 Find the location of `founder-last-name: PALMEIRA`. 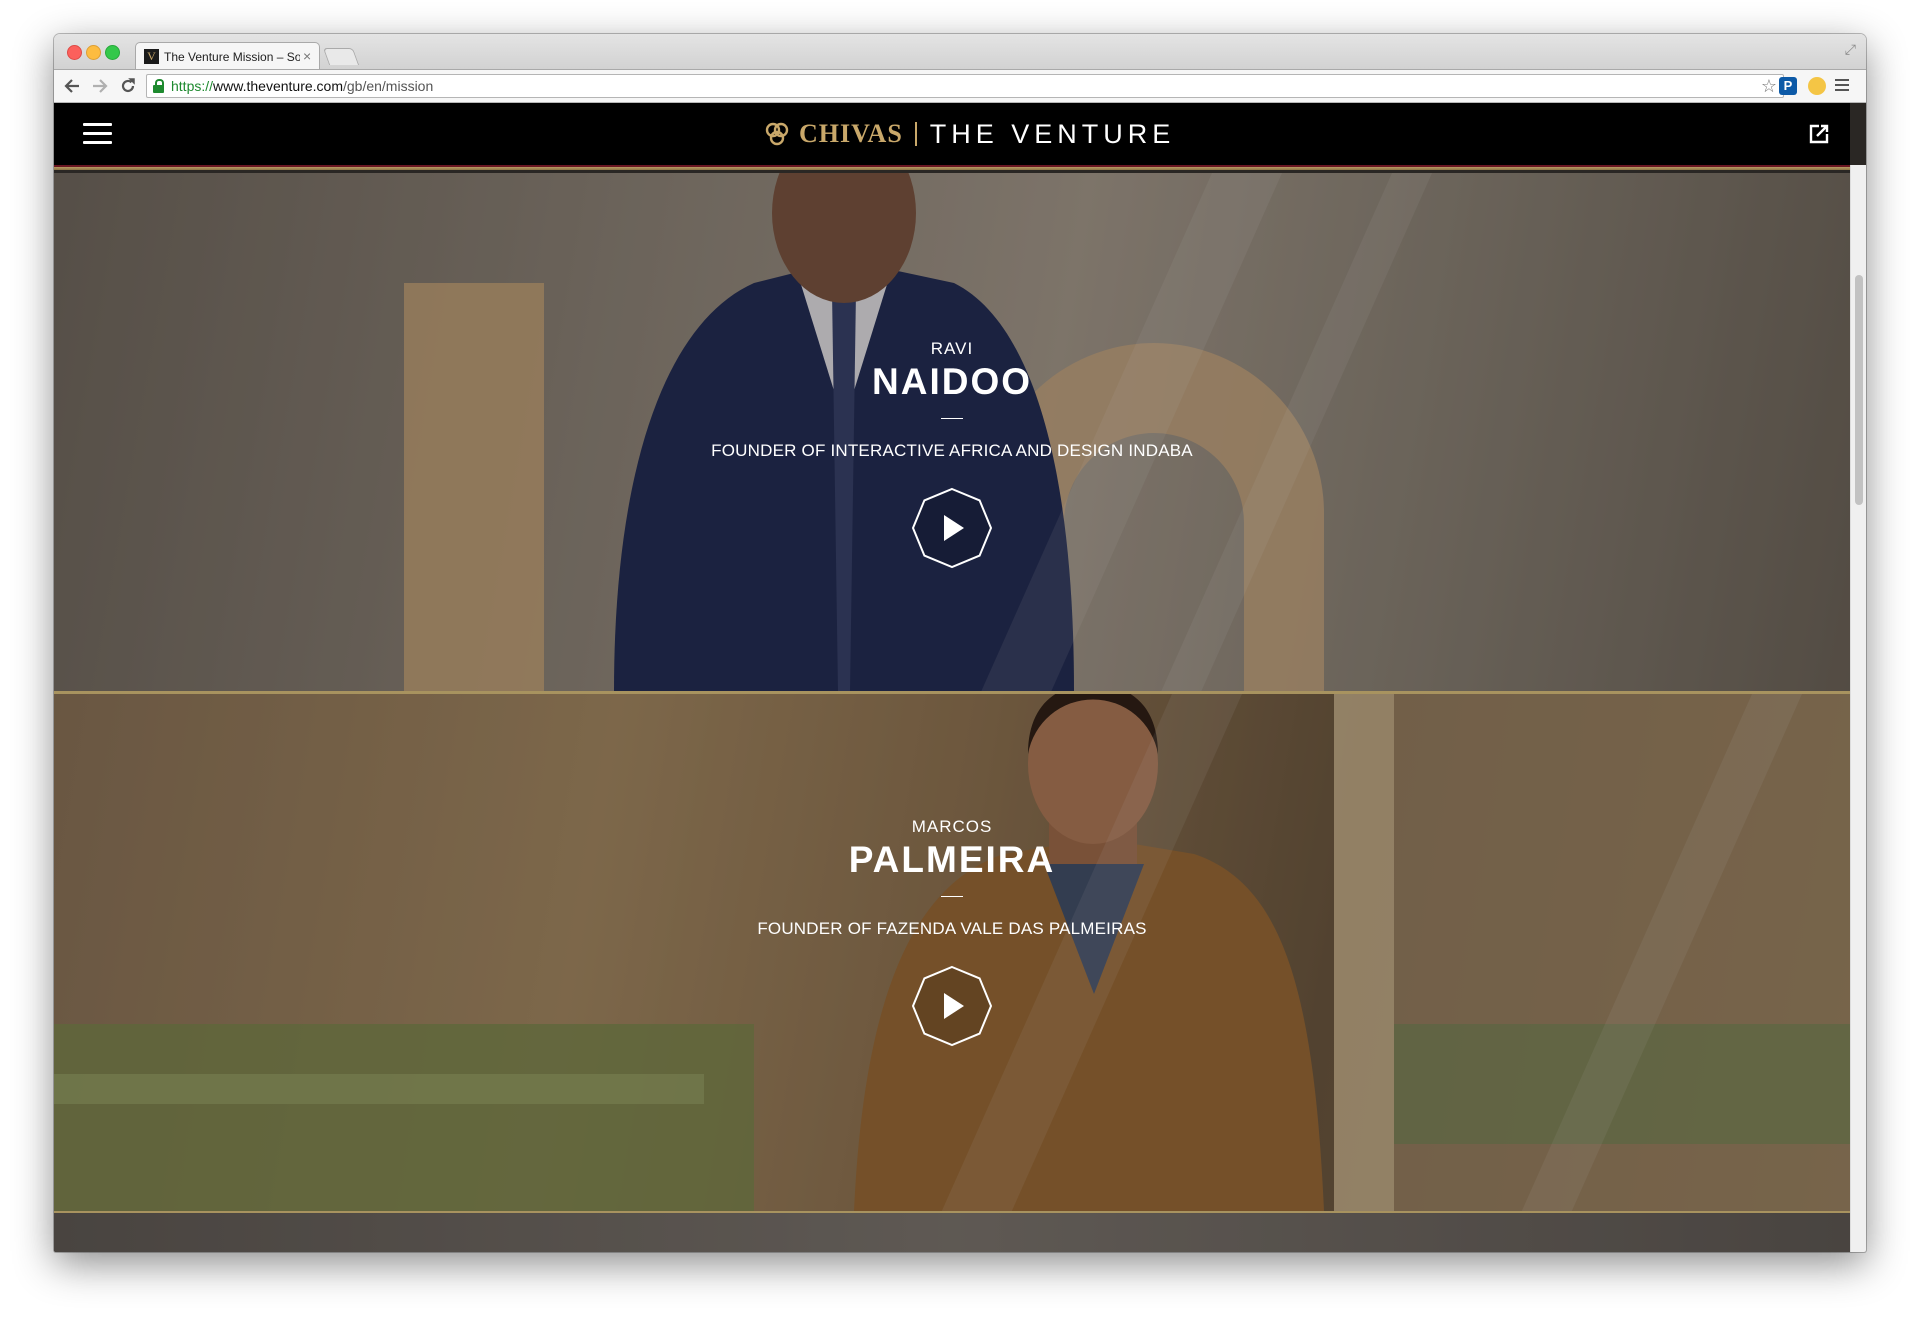

founder-last-name: PALMEIRA is located at coordinates (952, 859).